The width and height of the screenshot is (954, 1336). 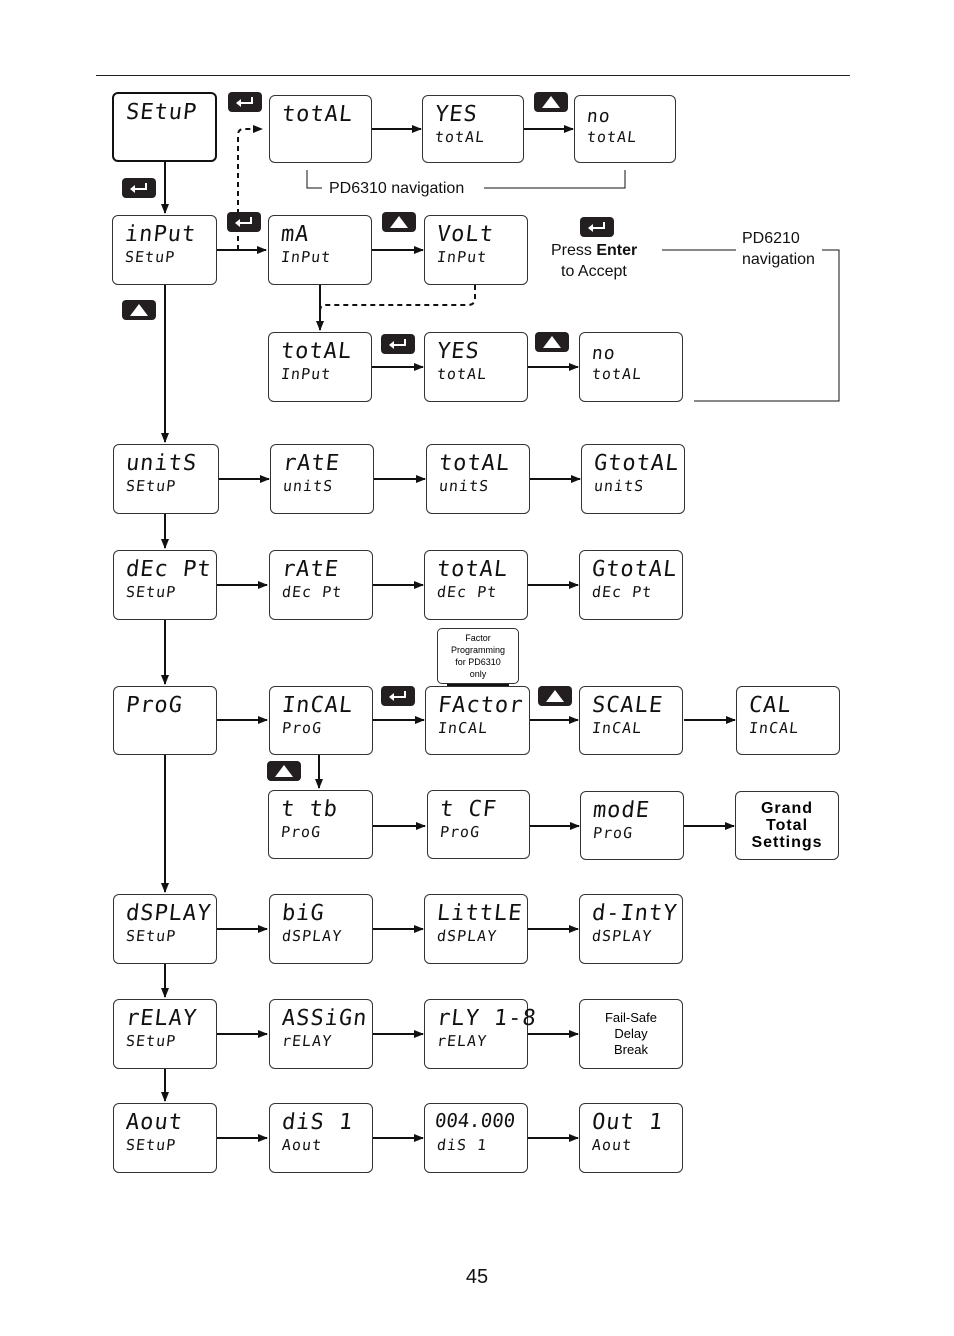 I want to click on display-assign: ASSiGn rELAY, so click(x=321, y=1034).